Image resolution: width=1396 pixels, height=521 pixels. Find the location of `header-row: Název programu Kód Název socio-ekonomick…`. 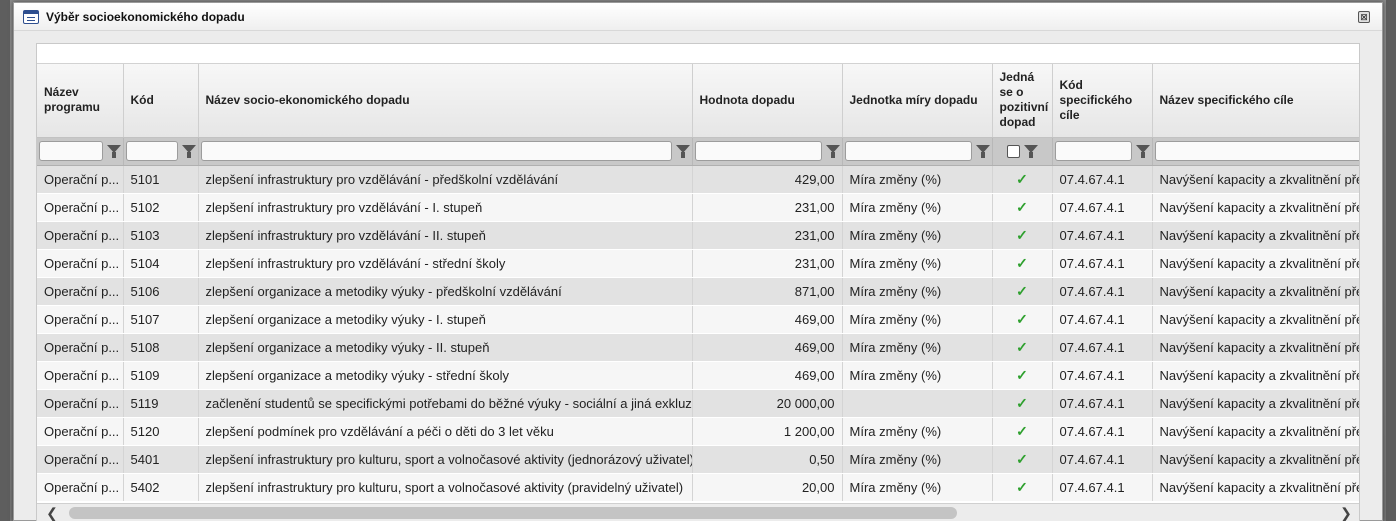

header-row: Název programu Kód Název socio-ekonomick… is located at coordinates (698, 101).